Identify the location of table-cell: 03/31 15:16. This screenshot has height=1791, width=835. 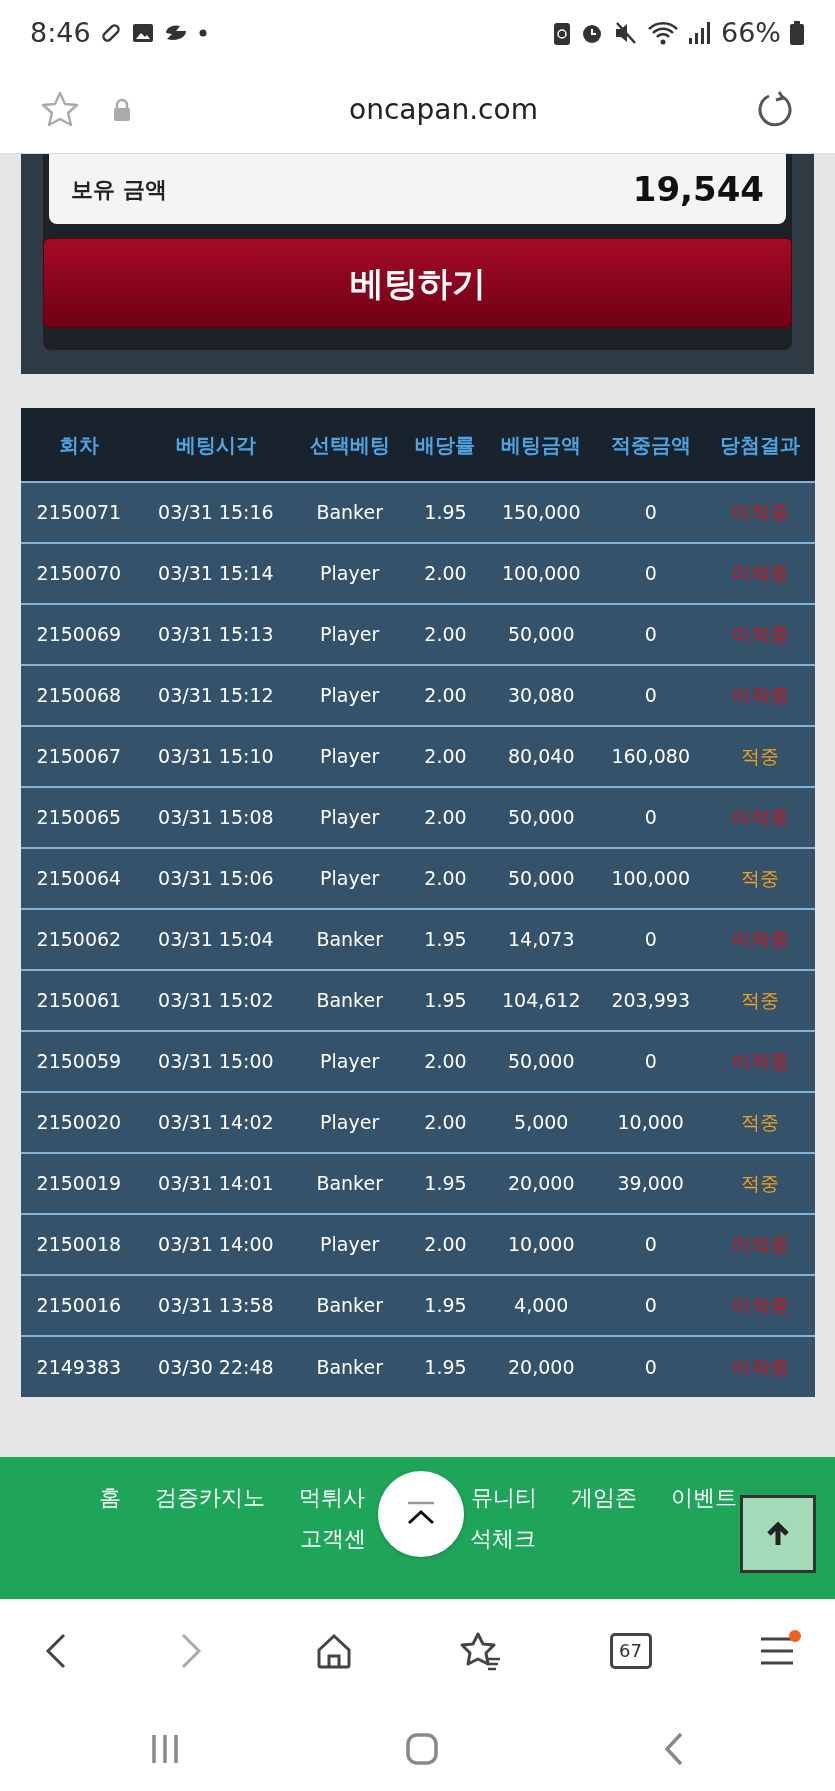
(215, 512).